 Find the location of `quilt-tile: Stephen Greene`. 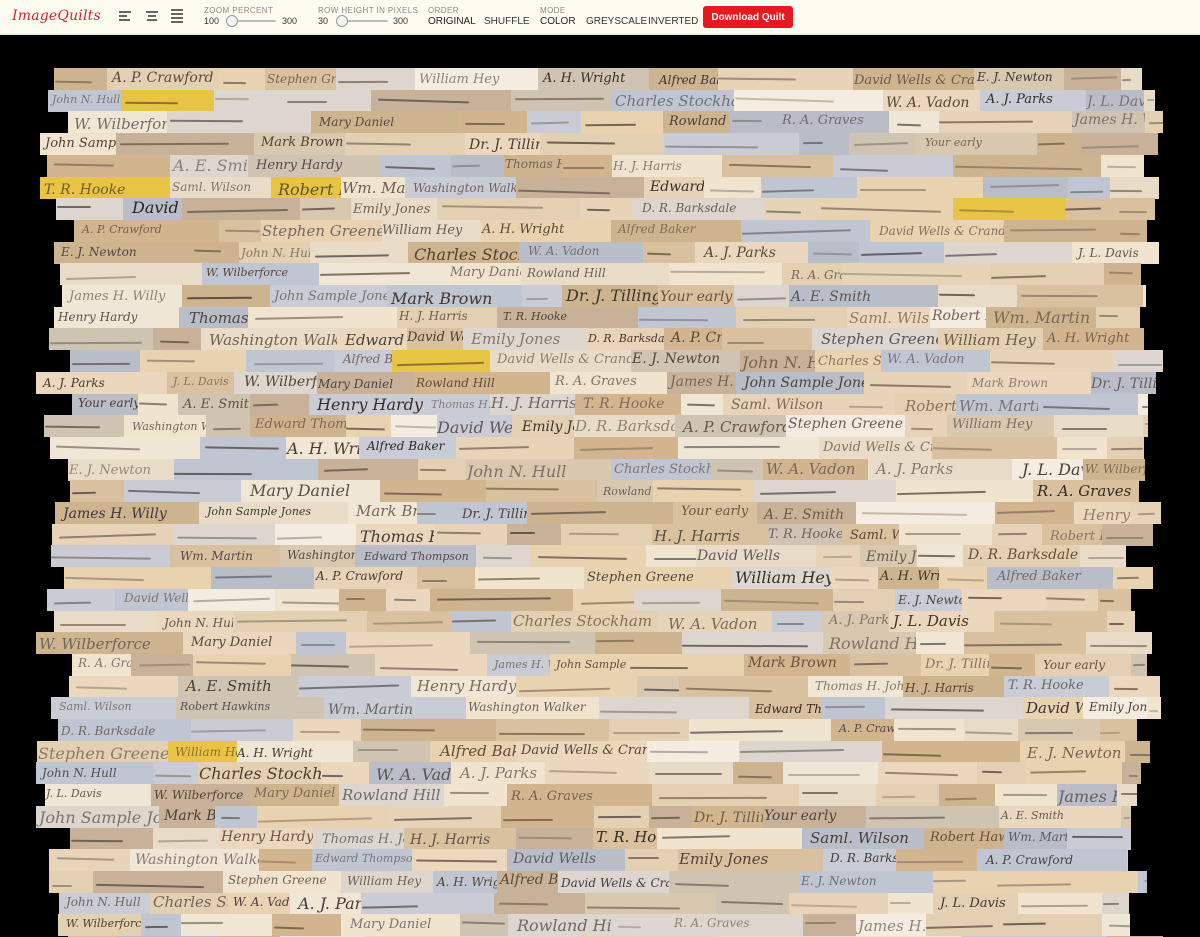

quilt-tile: Stephen Greene is located at coordinates (875, 339).